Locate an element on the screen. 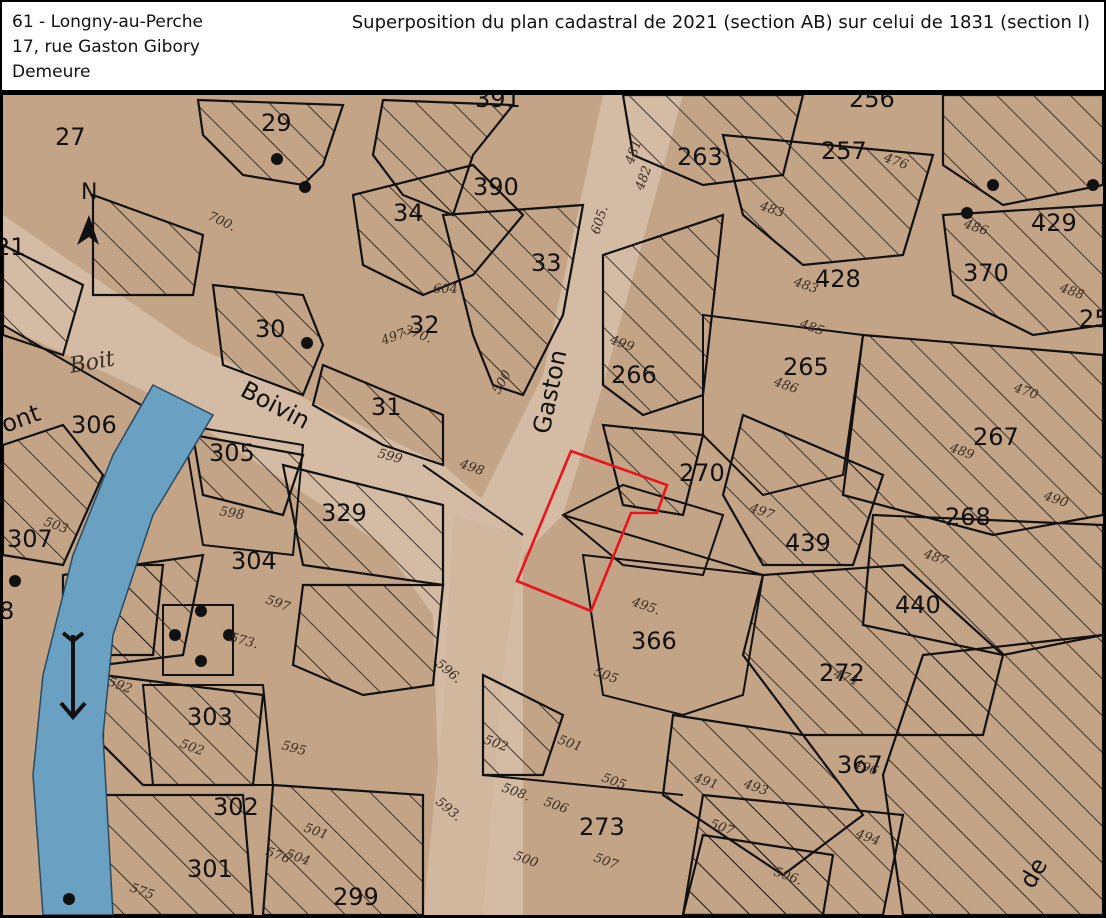 This screenshot has width=1106, height=918. parcel-301: 301 is located at coordinates (210, 869).